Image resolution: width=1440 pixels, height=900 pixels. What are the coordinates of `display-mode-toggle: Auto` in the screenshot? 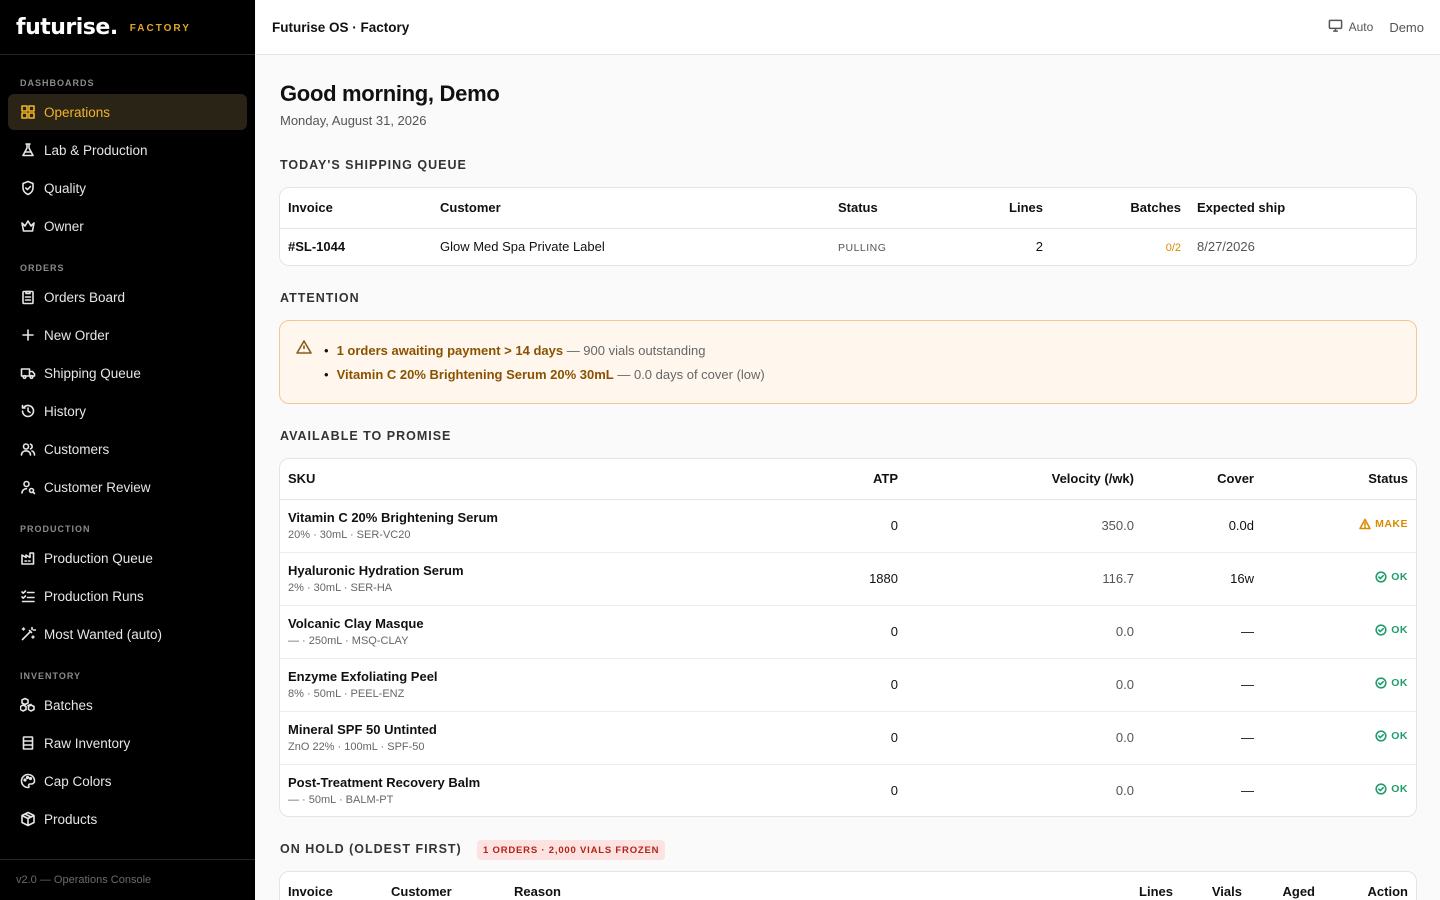 It's located at (1350, 27).